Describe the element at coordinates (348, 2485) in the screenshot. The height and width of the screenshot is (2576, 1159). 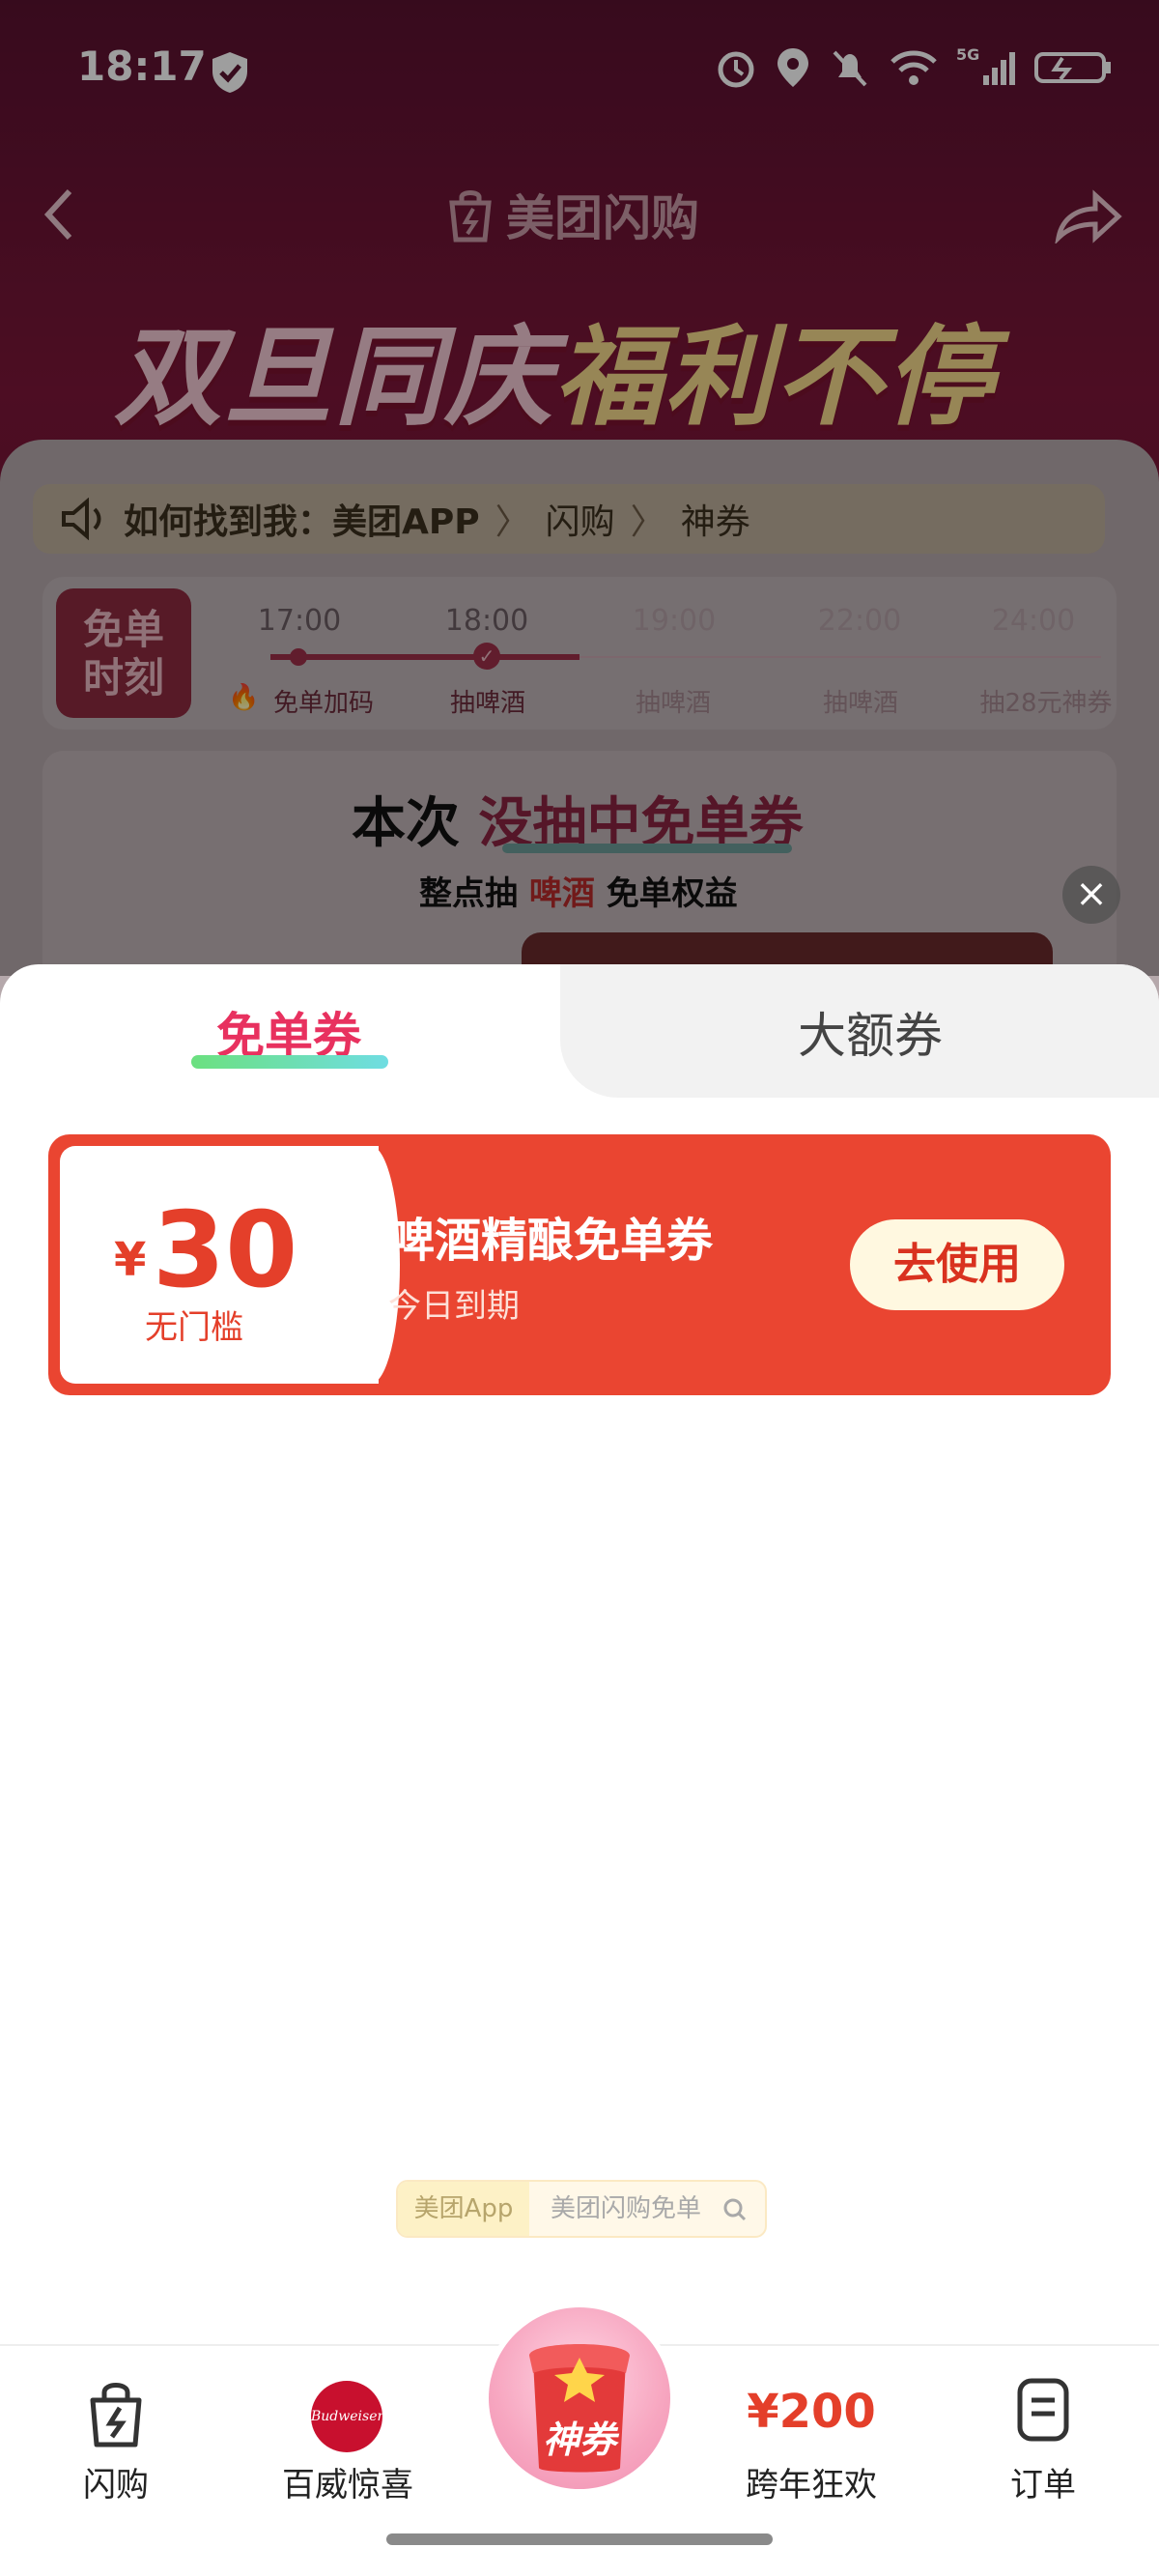
I see `nav-label-budweiser: 百威惊喜` at that location.